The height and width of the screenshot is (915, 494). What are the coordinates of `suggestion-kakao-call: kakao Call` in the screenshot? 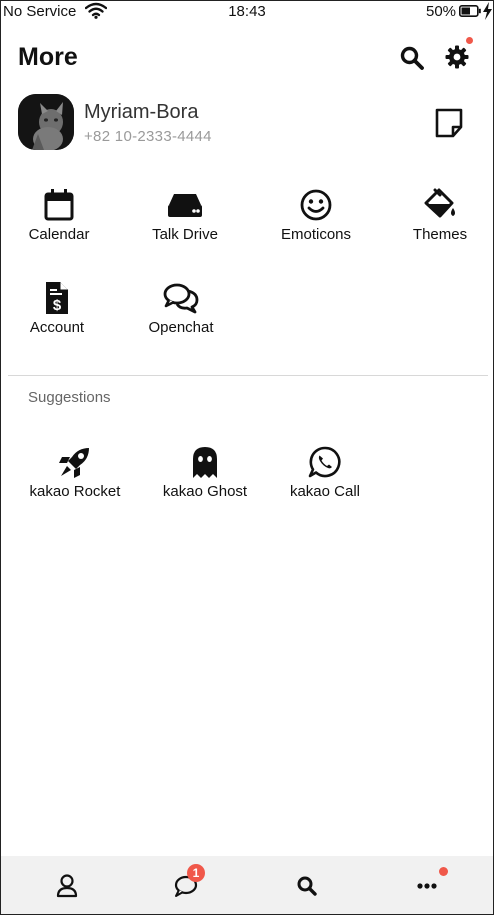 It's located at (325, 472).